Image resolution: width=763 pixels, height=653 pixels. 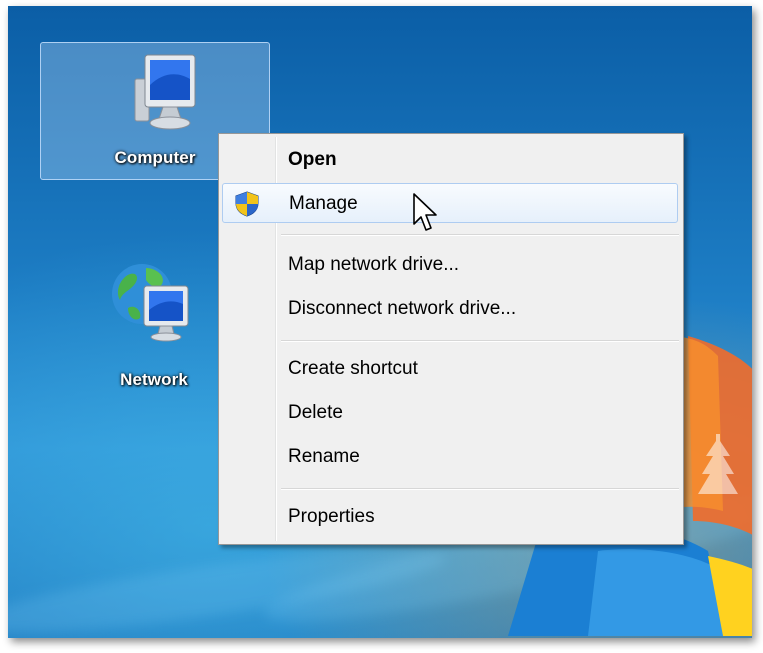 What do you see at coordinates (247, 204) in the screenshot?
I see `uac-shield-icon` at bounding box center [247, 204].